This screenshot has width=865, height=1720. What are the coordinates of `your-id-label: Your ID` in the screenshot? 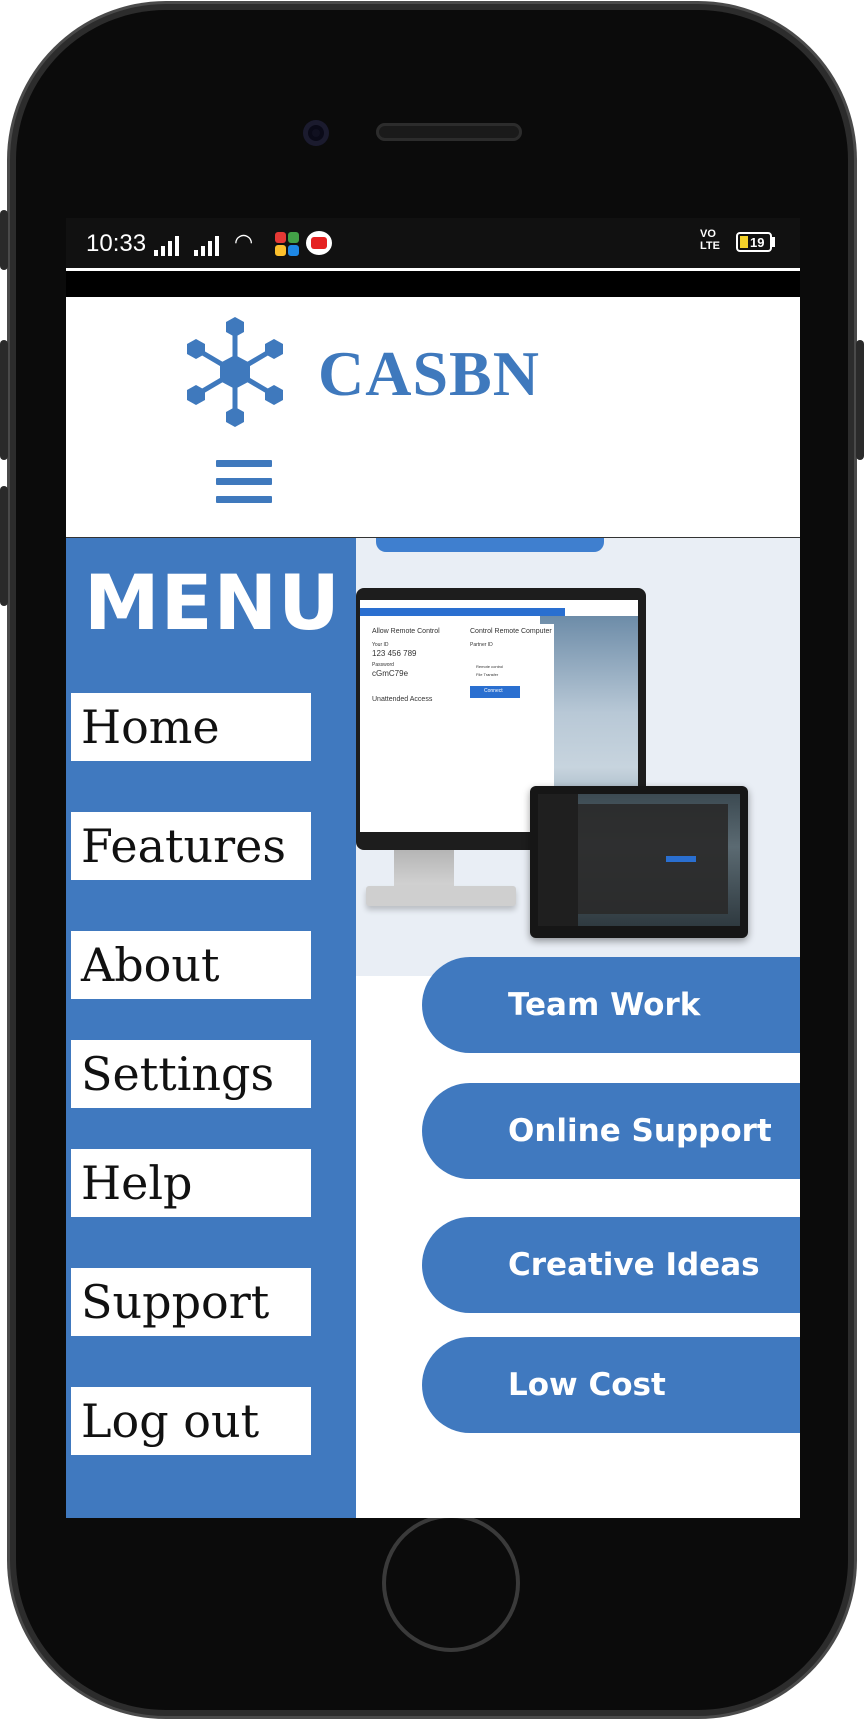 It's located at (380, 645).